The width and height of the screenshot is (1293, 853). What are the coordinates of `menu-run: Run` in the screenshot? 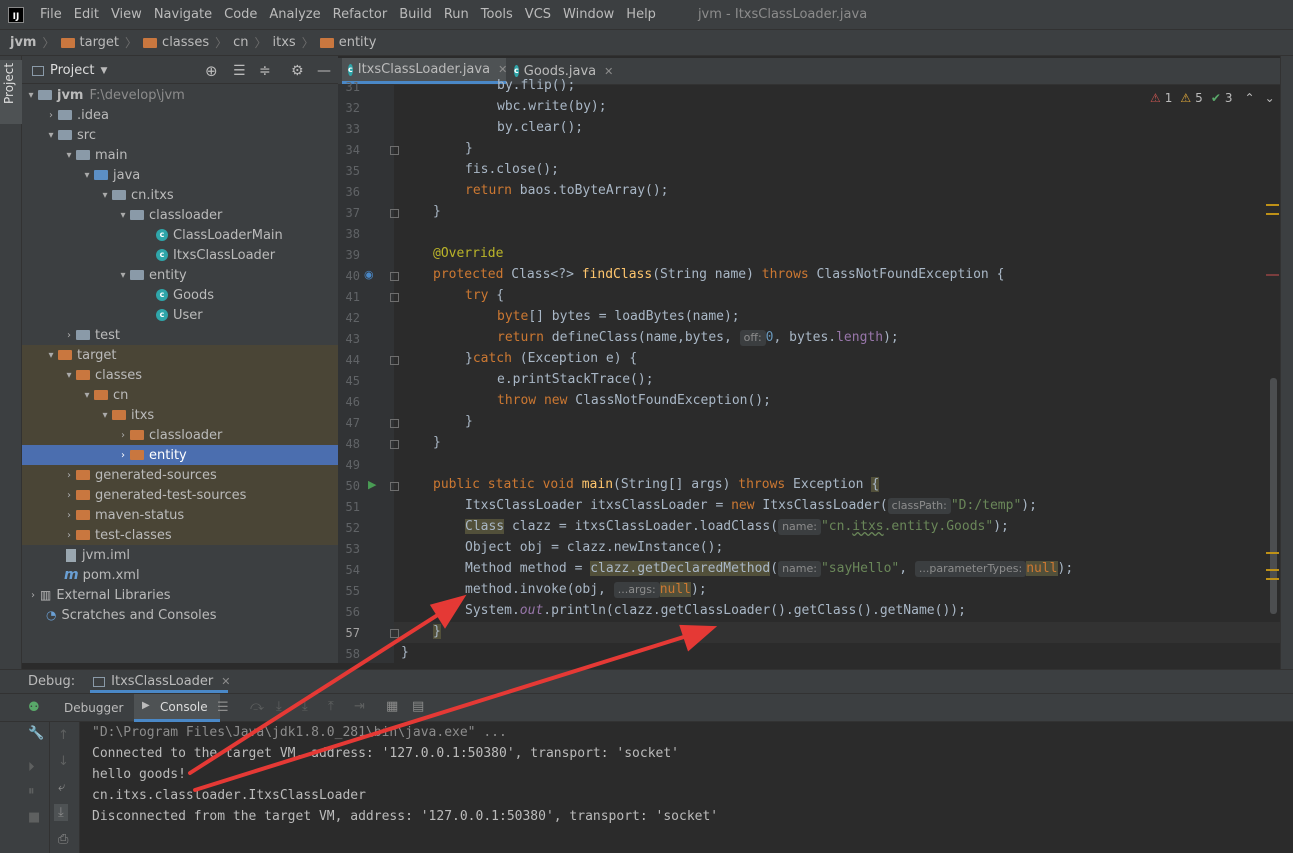 It's located at (456, 14).